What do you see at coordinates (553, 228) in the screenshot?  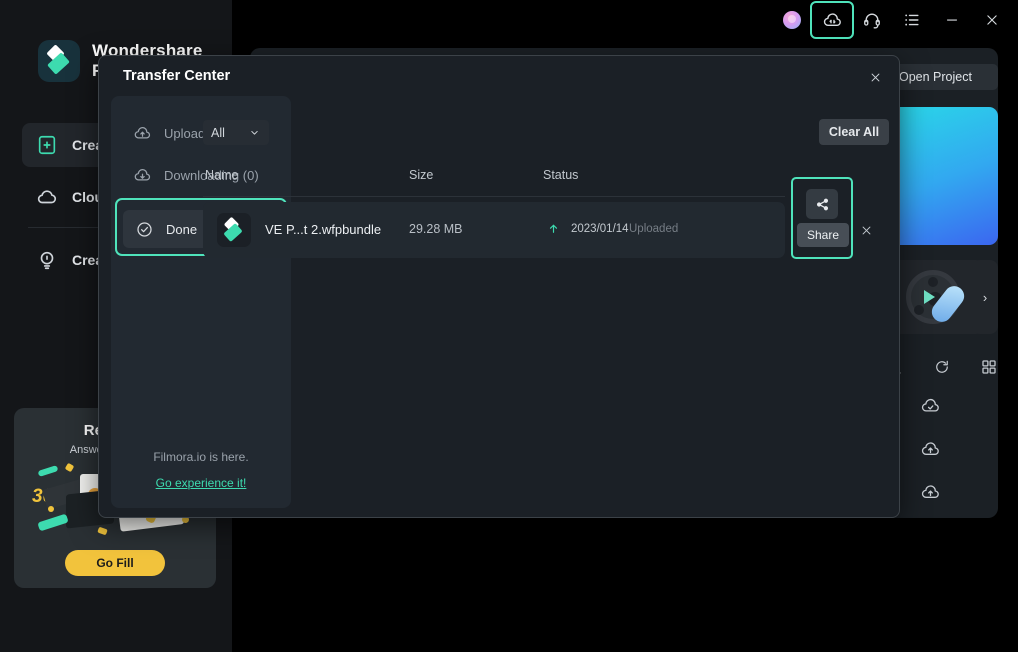 I see `upload-arrow-icon` at bounding box center [553, 228].